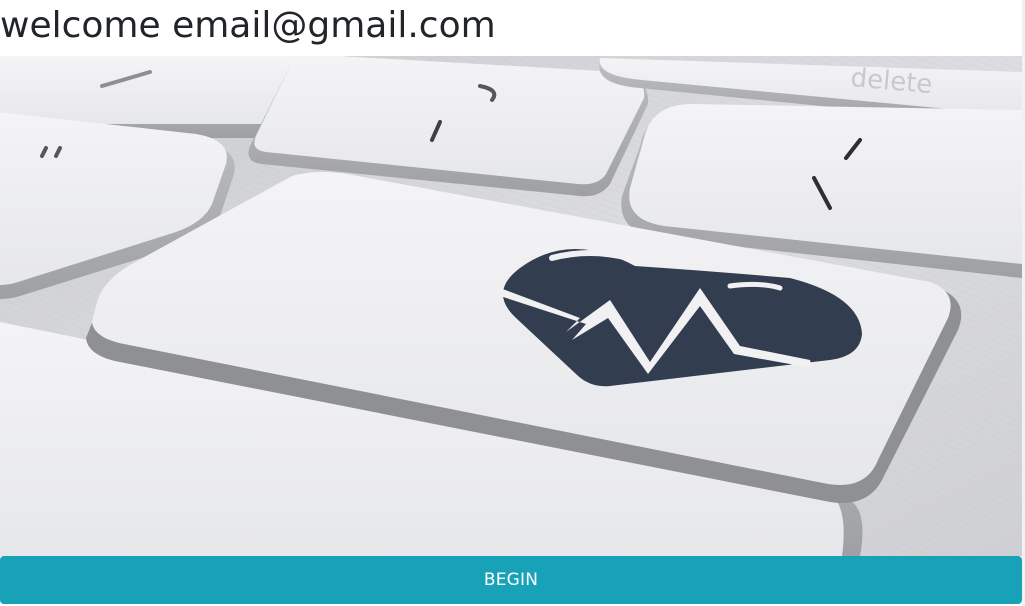 The image size is (1025, 606). What do you see at coordinates (248, 25) in the screenshot?
I see `welcome-heading: welcome email@gmail.com` at bounding box center [248, 25].